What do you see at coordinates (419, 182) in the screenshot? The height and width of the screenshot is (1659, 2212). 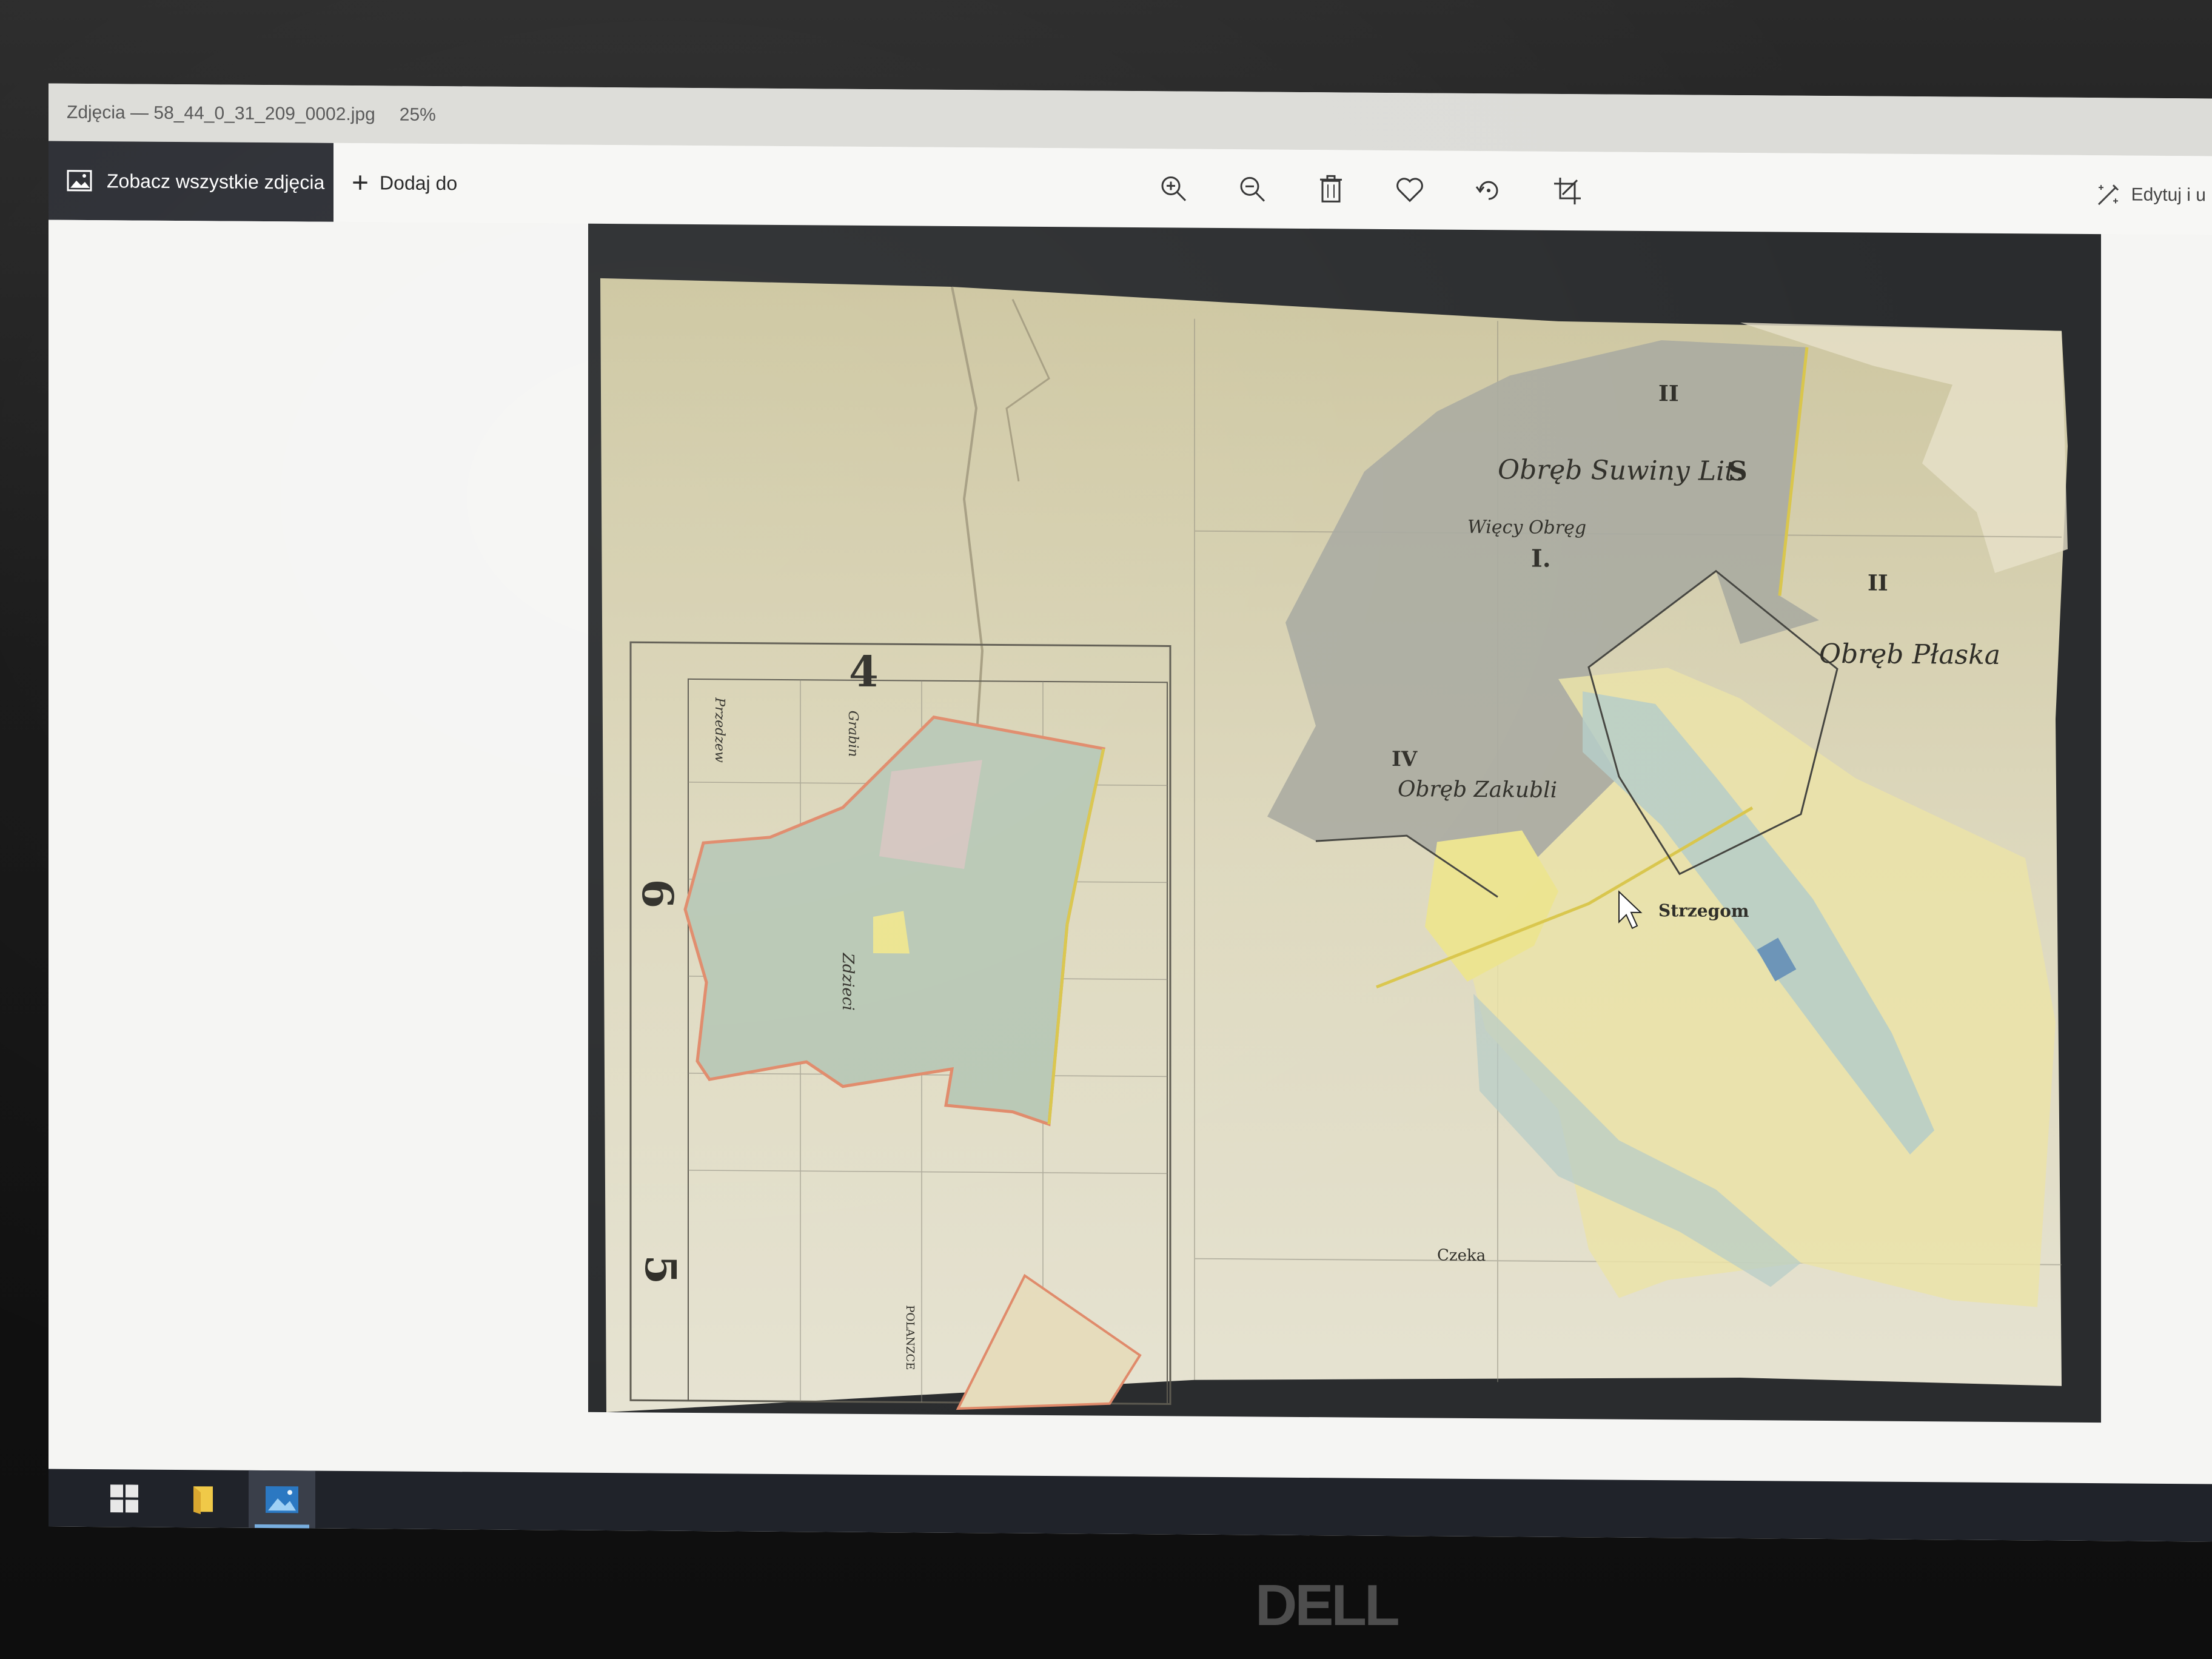 I see `add-to-label: Dodaj do` at bounding box center [419, 182].